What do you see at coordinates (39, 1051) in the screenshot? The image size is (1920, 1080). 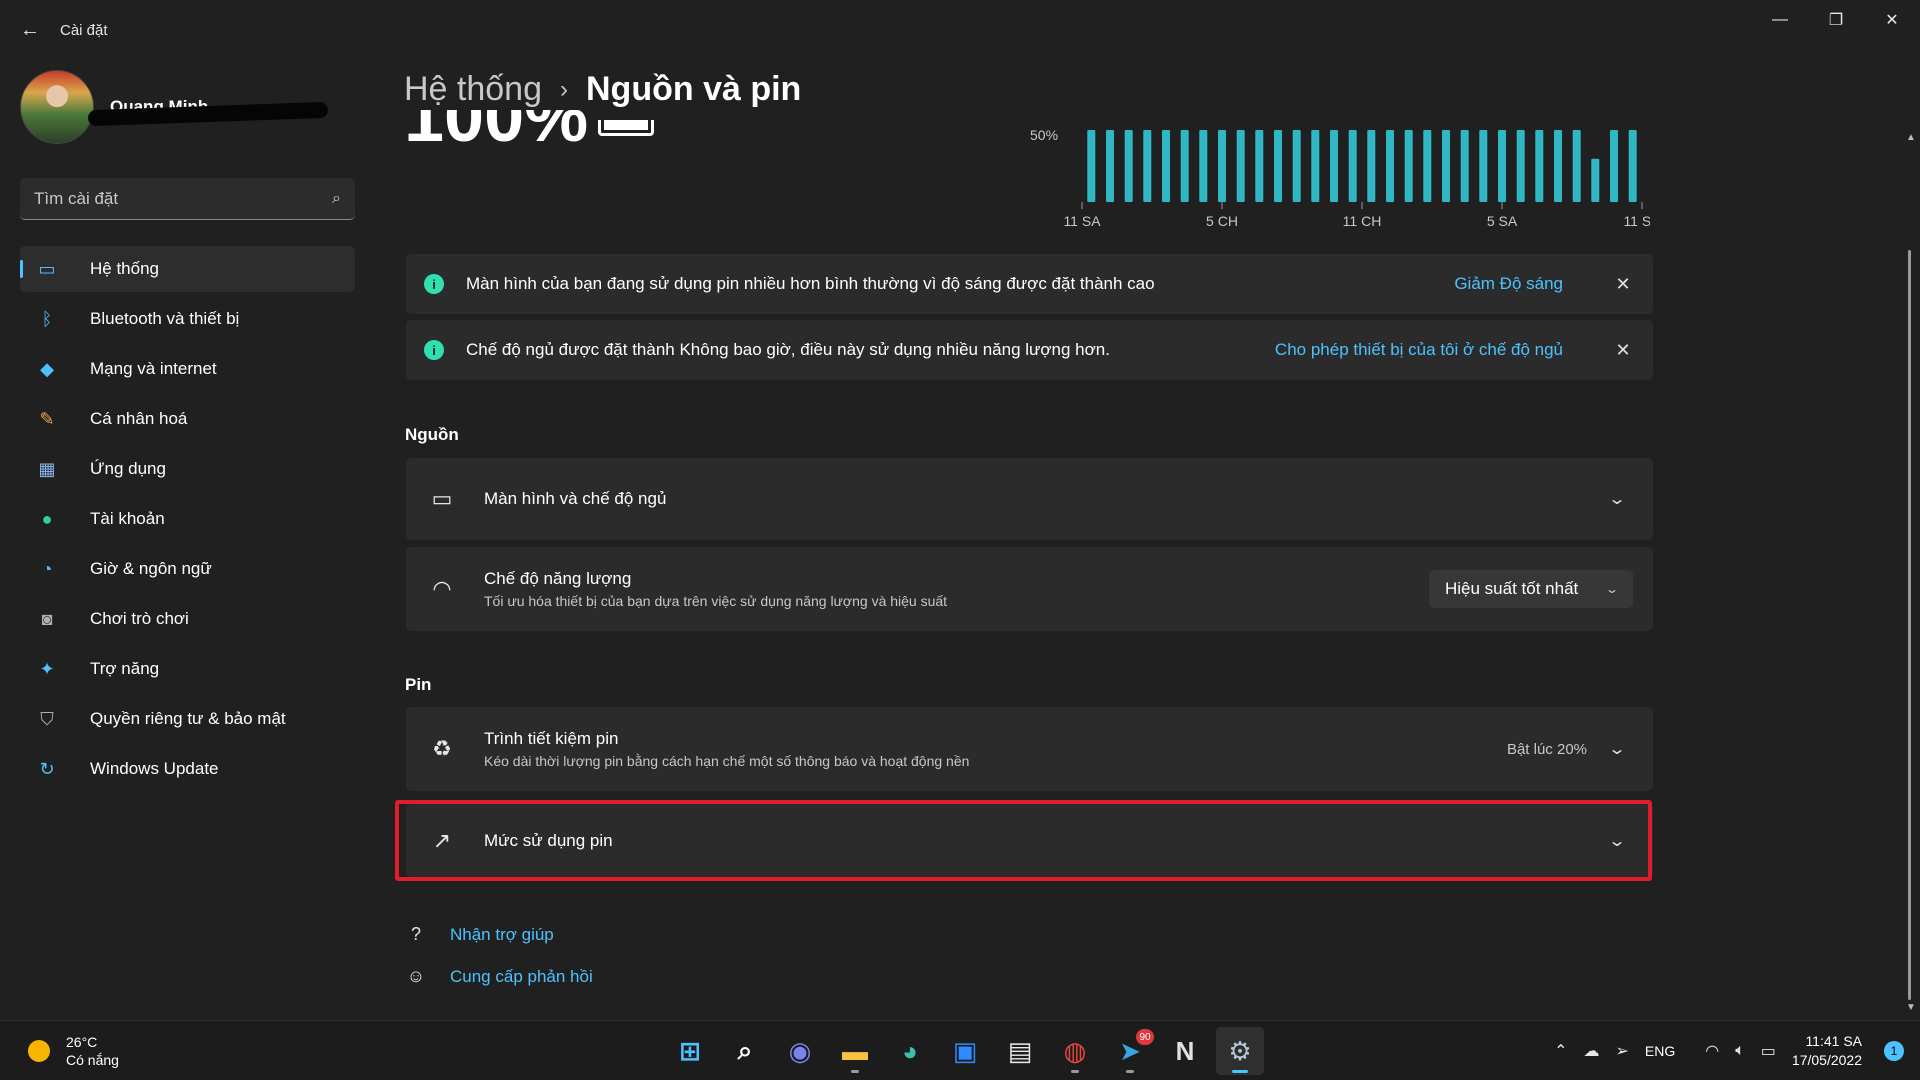 I see `sun-icon` at bounding box center [39, 1051].